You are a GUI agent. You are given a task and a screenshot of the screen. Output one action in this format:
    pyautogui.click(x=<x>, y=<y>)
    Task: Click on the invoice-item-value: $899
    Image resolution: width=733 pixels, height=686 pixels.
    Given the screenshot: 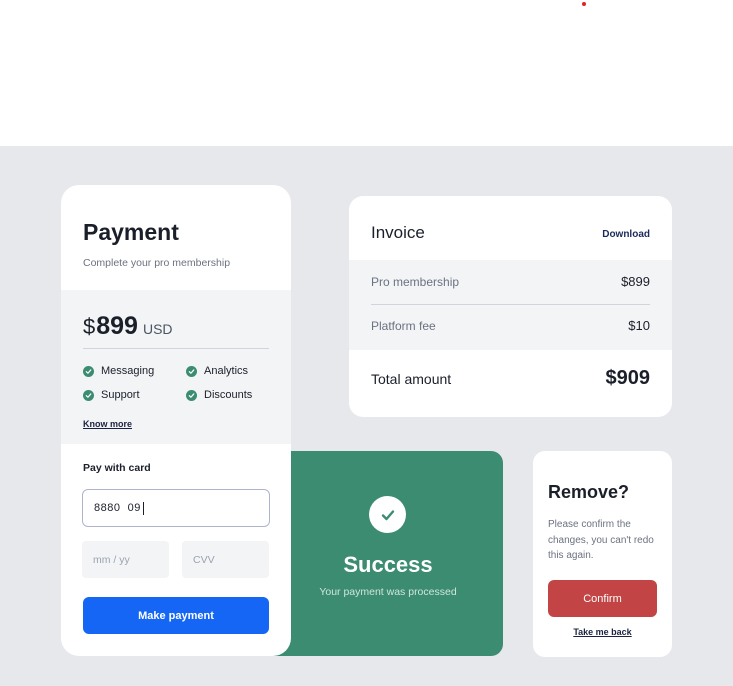 What is the action you would take?
    pyautogui.click(x=635, y=281)
    